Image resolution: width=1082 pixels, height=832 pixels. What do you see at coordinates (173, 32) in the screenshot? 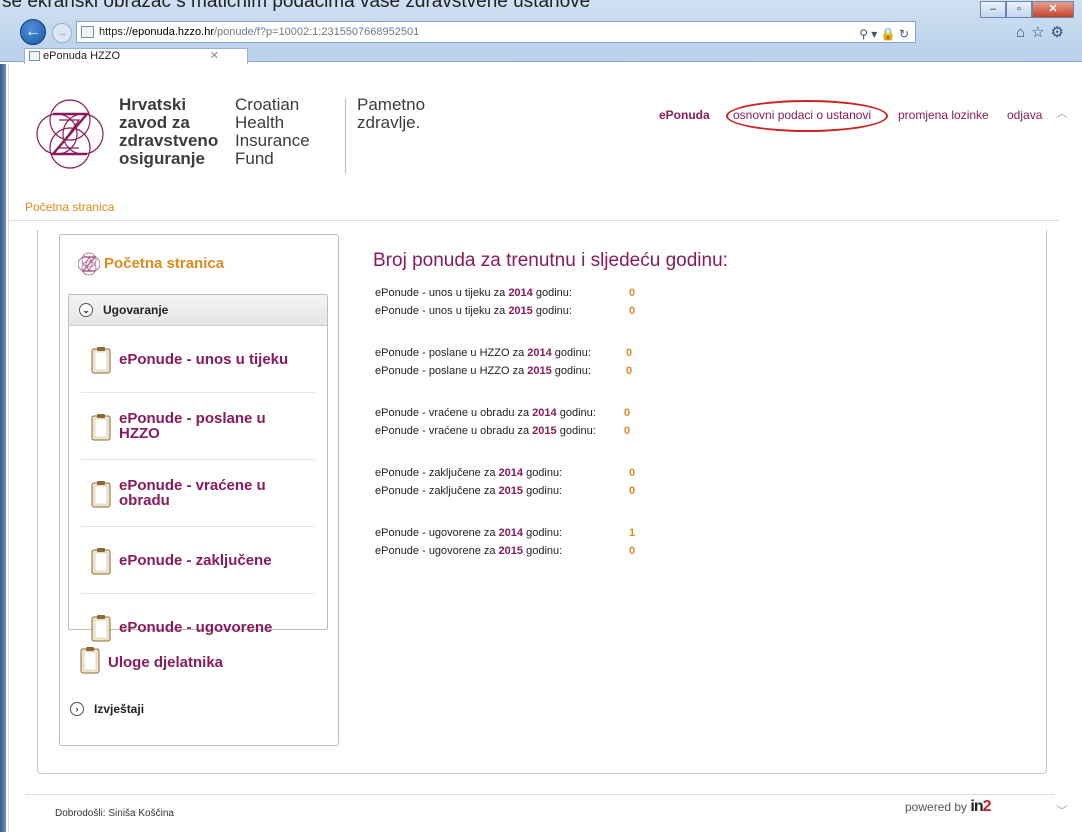
I see `url-host: eponuda.hzzo.hr` at bounding box center [173, 32].